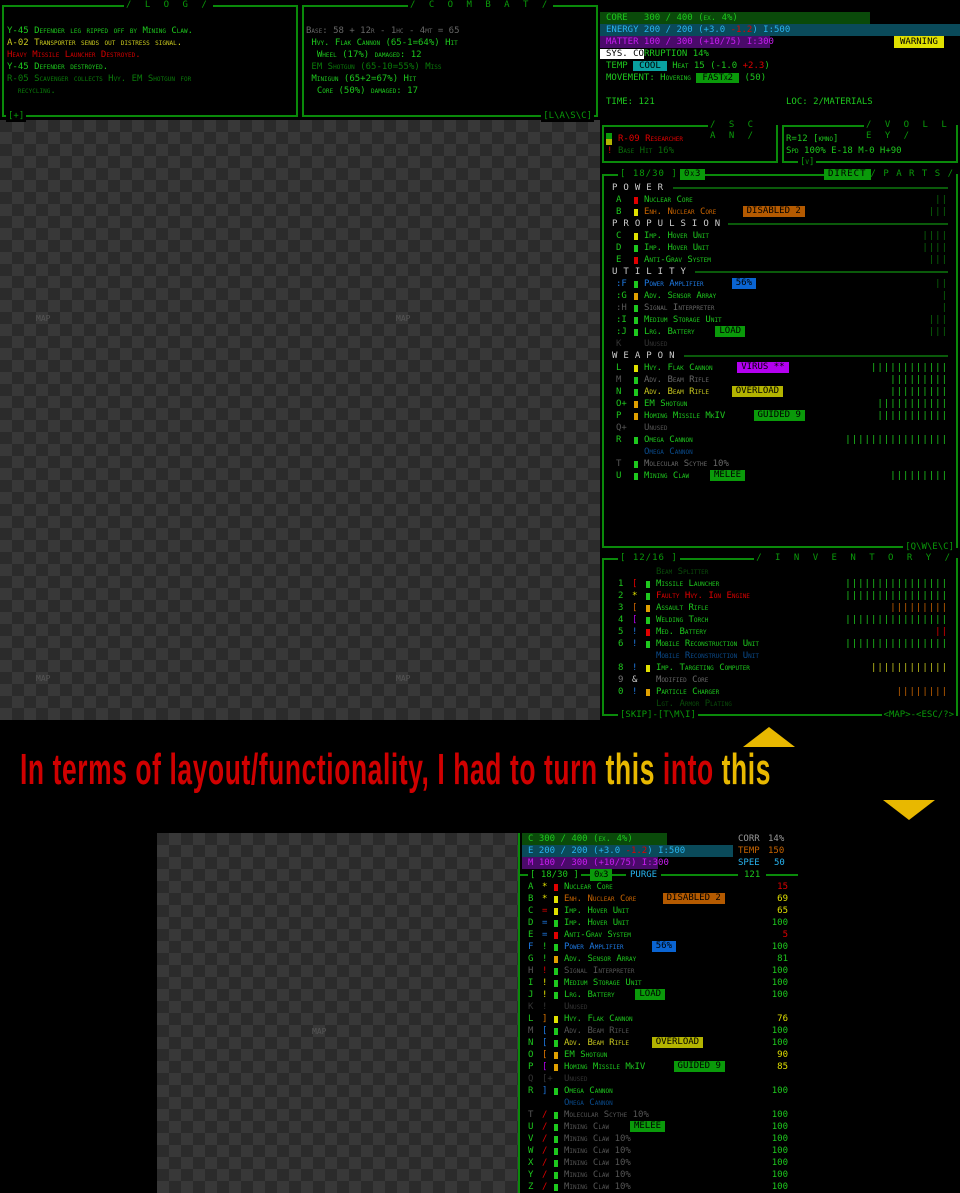 Image resolution: width=960 pixels, height=1193 pixels. What do you see at coordinates (780, 476) in the screenshot?
I see `list-item: U Mining Claw MELEE |||||||||` at bounding box center [780, 476].